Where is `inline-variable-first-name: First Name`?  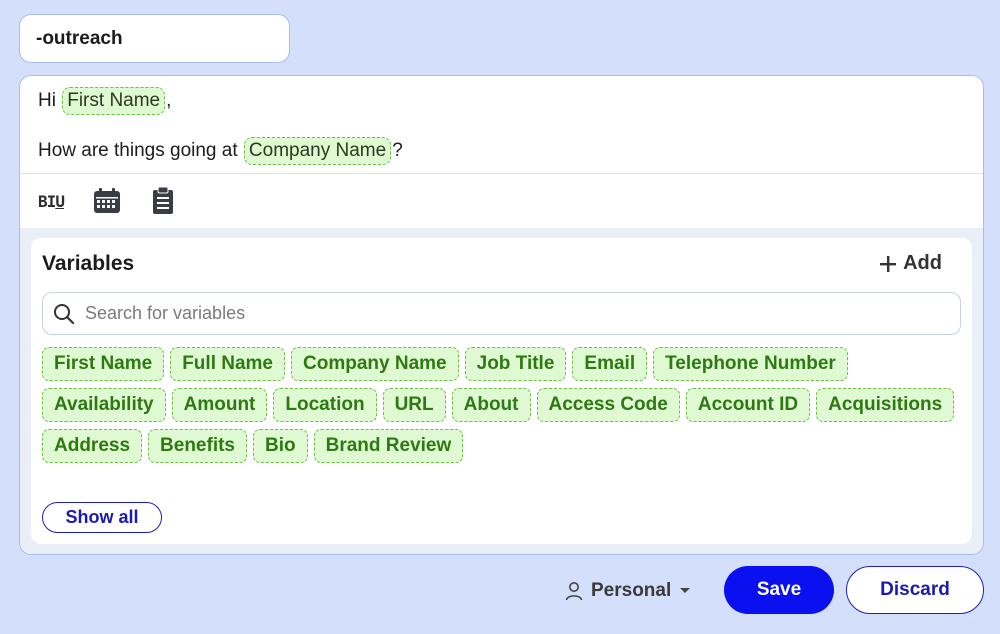
inline-variable-first-name: First Name is located at coordinates (114, 101).